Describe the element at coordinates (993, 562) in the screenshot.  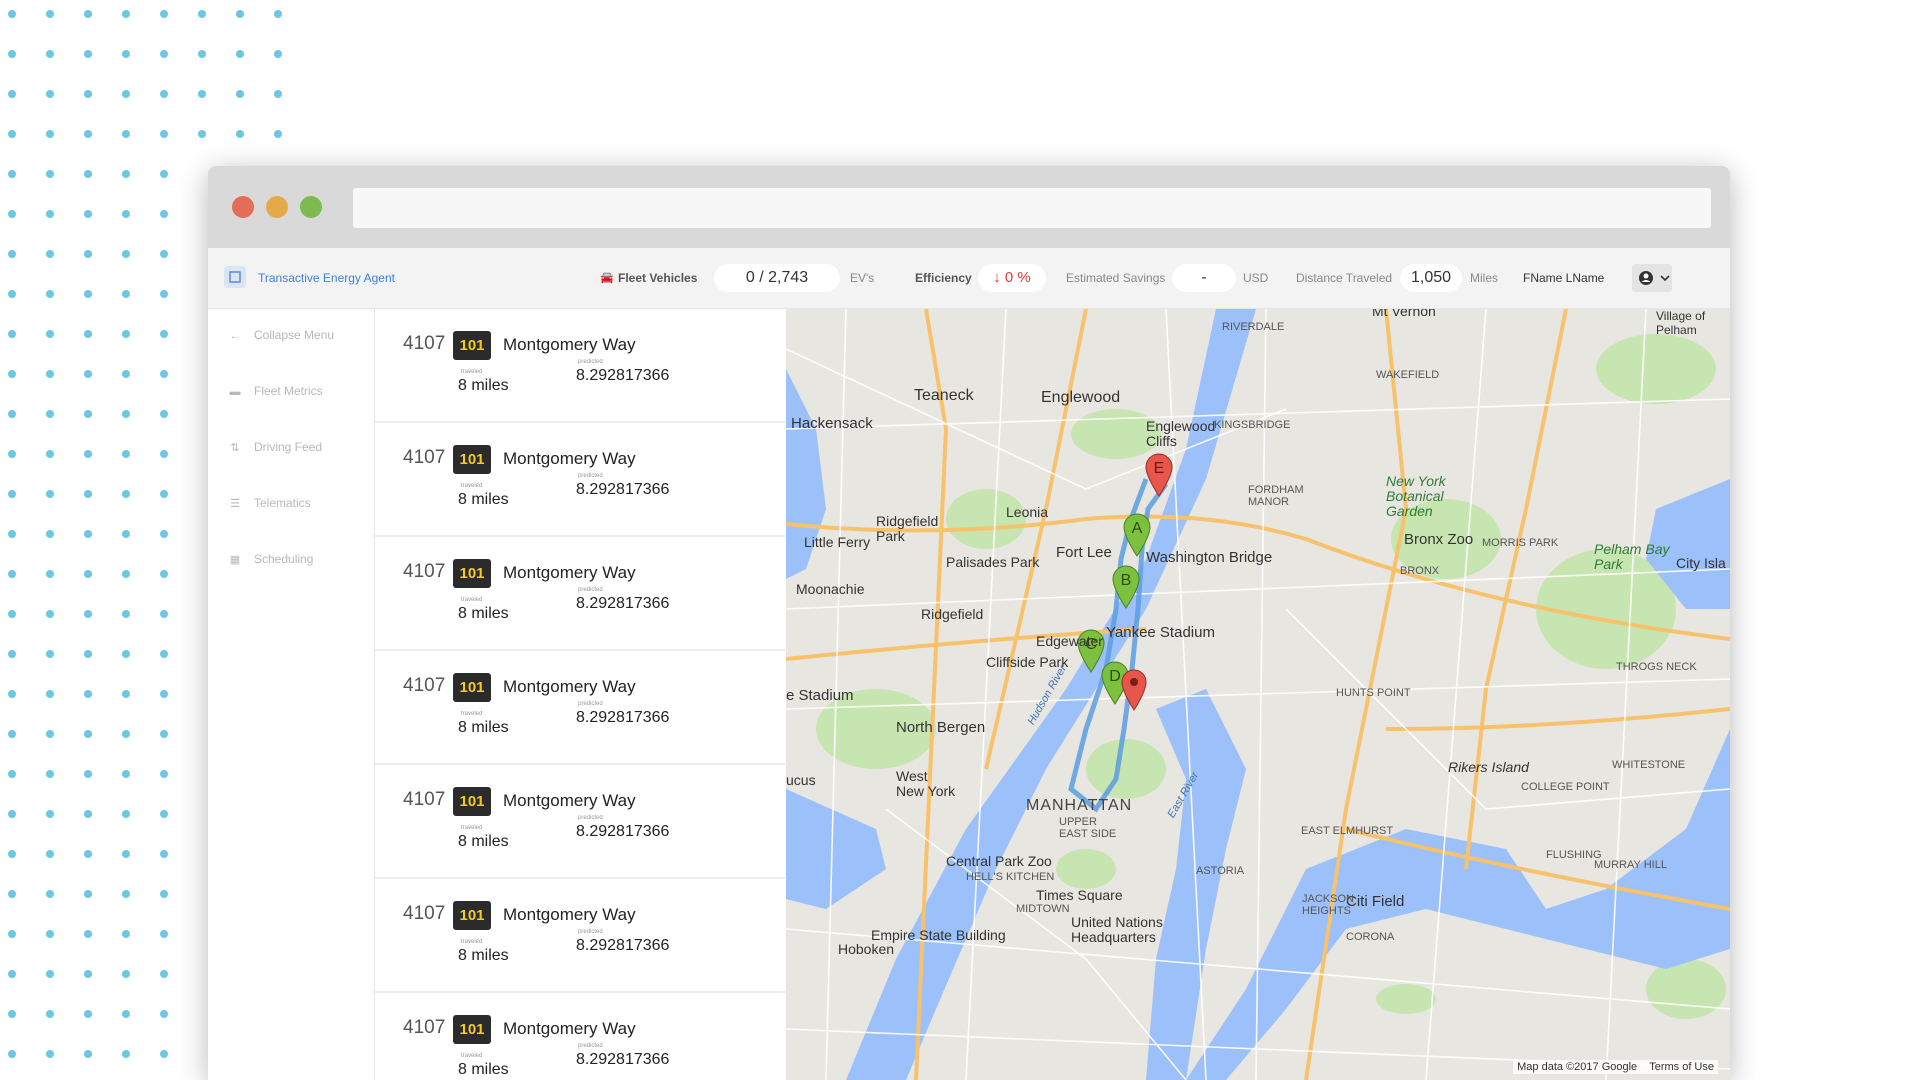
I see `map-label: Palisades Park` at that location.